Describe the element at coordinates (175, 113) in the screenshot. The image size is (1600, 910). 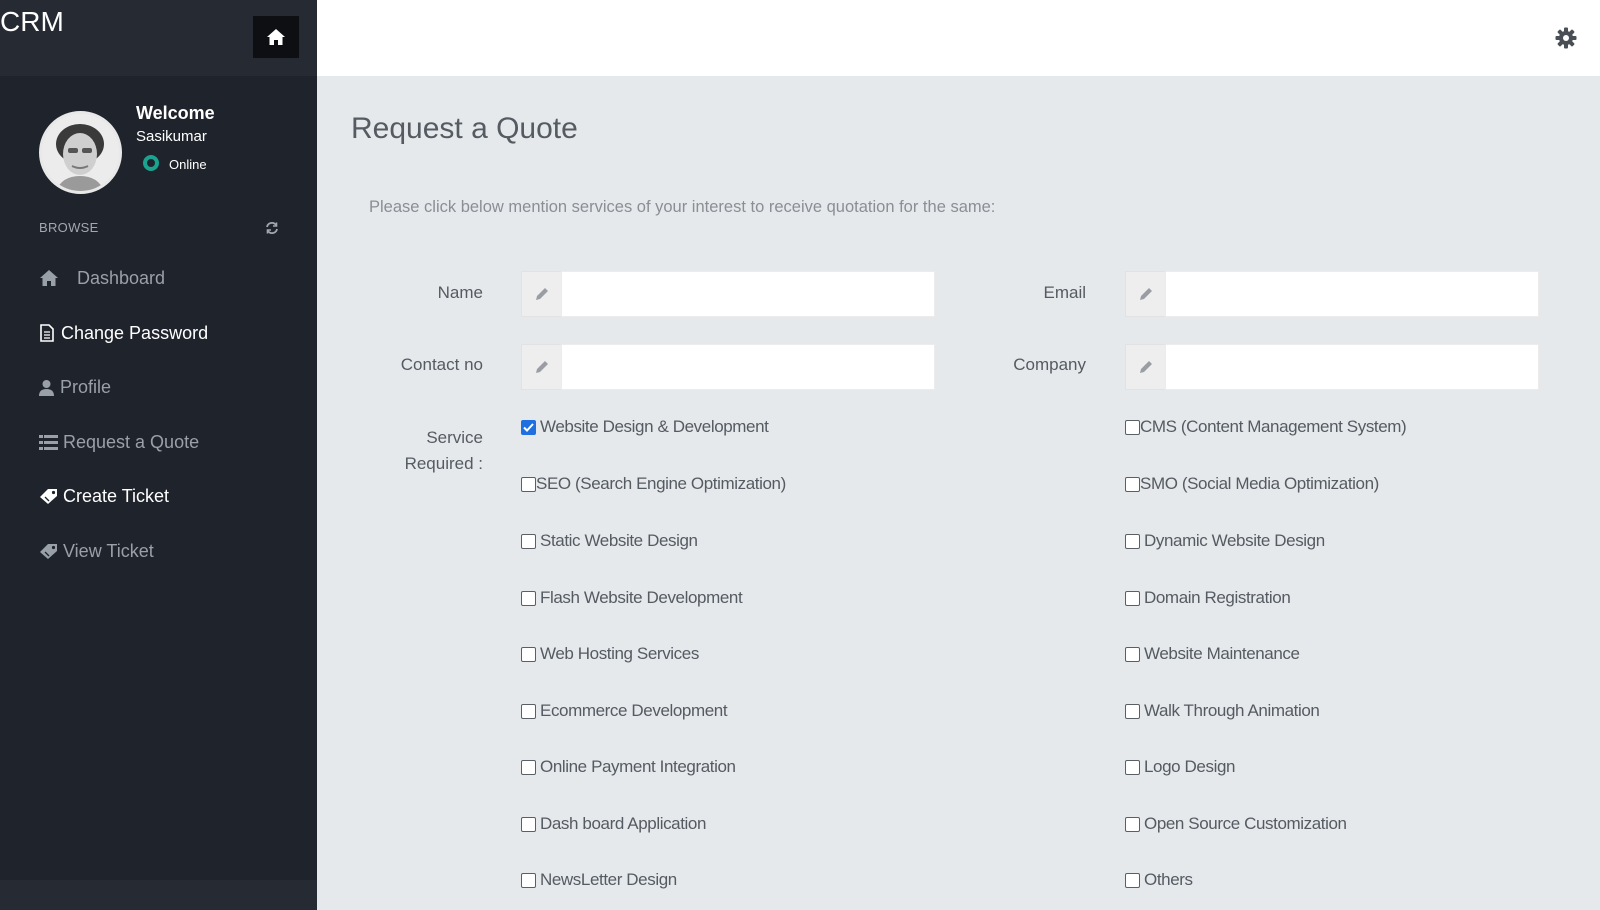
I see `welcome-text: Welcome` at that location.